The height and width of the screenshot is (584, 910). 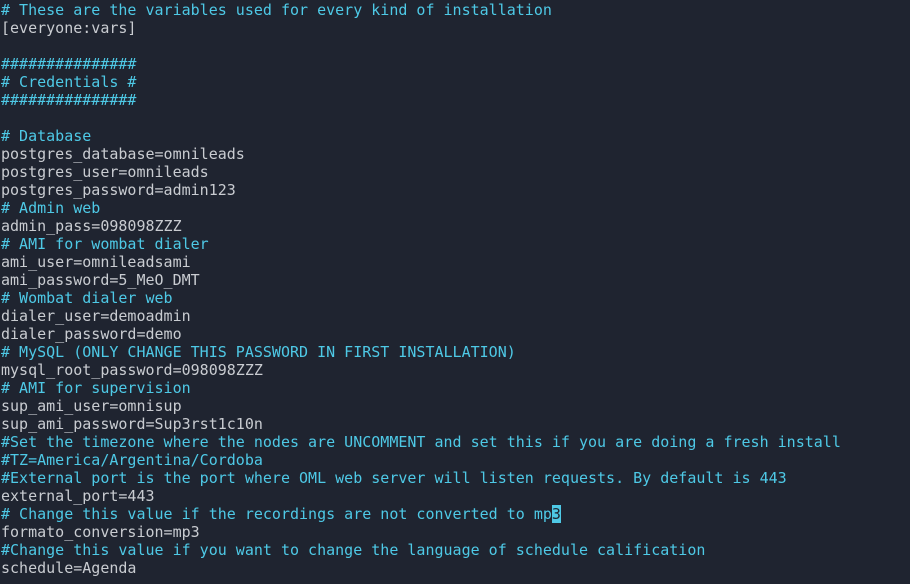 What do you see at coordinates (123, 154) in the screenshot?
I see `config-line: postgres_database=omnileads` at bounding box center [123, 154].